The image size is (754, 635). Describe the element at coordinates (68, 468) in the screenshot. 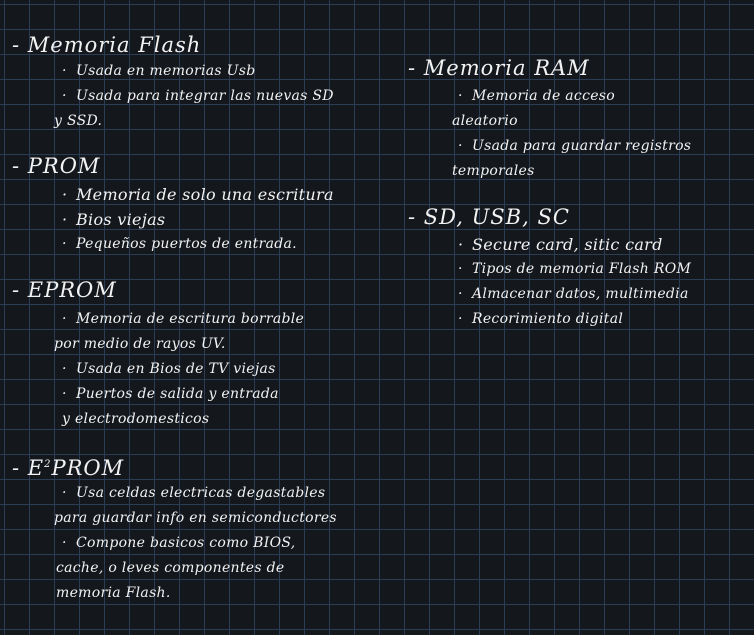

I see `e2prom-heading: - E2PROM` at that location.